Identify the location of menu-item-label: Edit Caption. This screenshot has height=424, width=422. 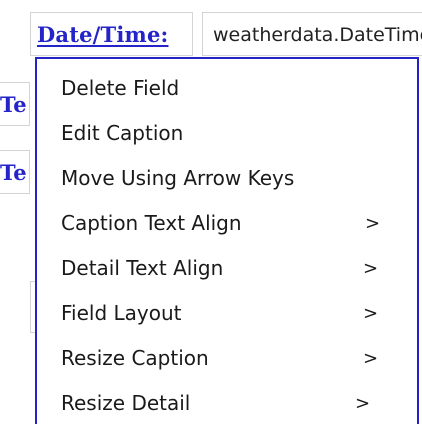
(122, 133).